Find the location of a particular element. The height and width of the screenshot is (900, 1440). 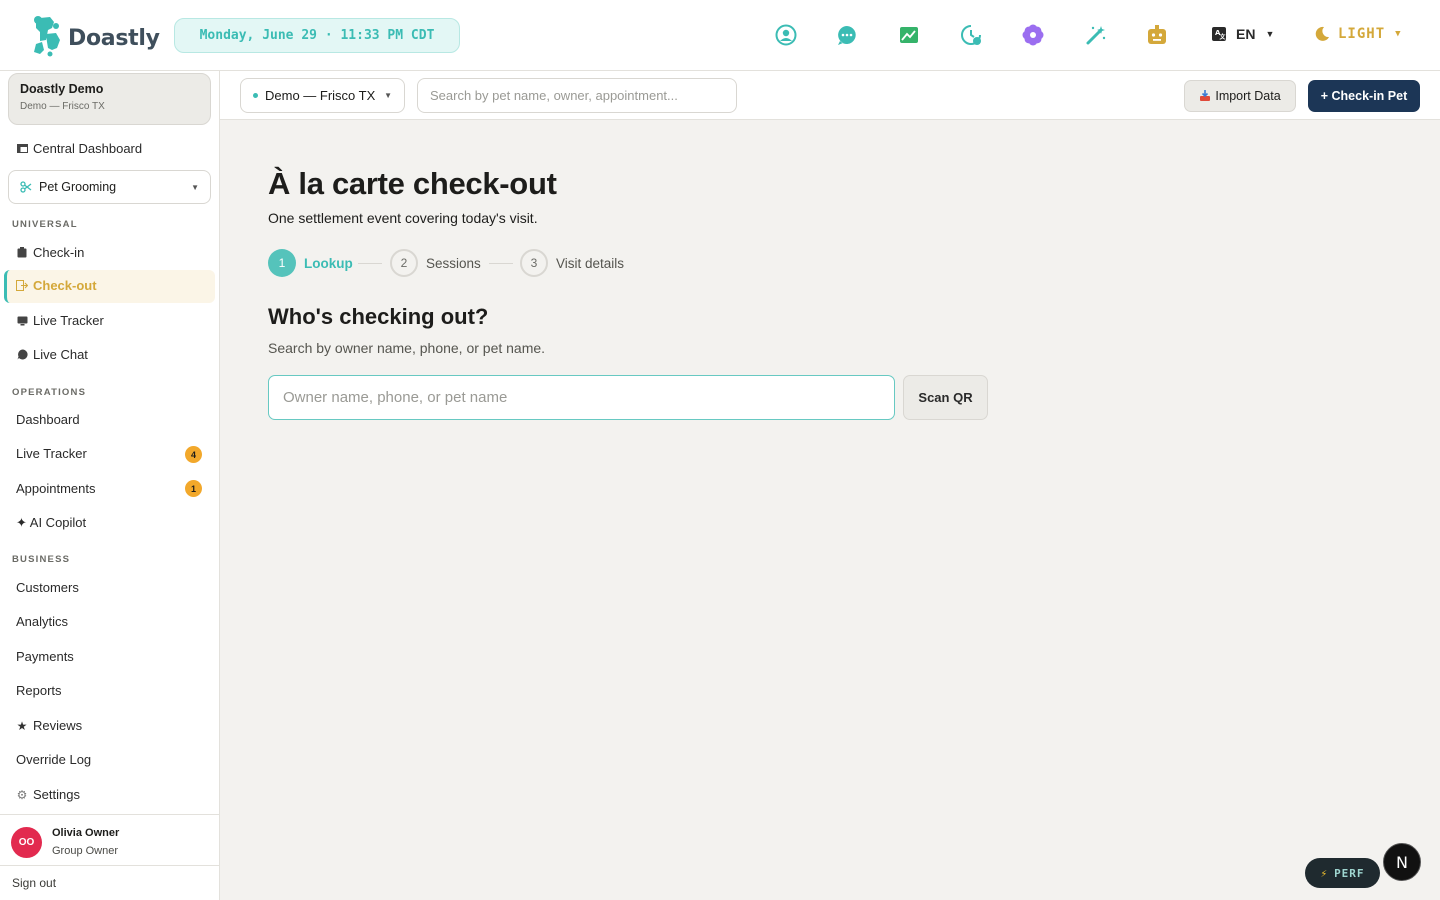

theme-toggle: LIGHT ▼ is located at coordinates (1358, 34).